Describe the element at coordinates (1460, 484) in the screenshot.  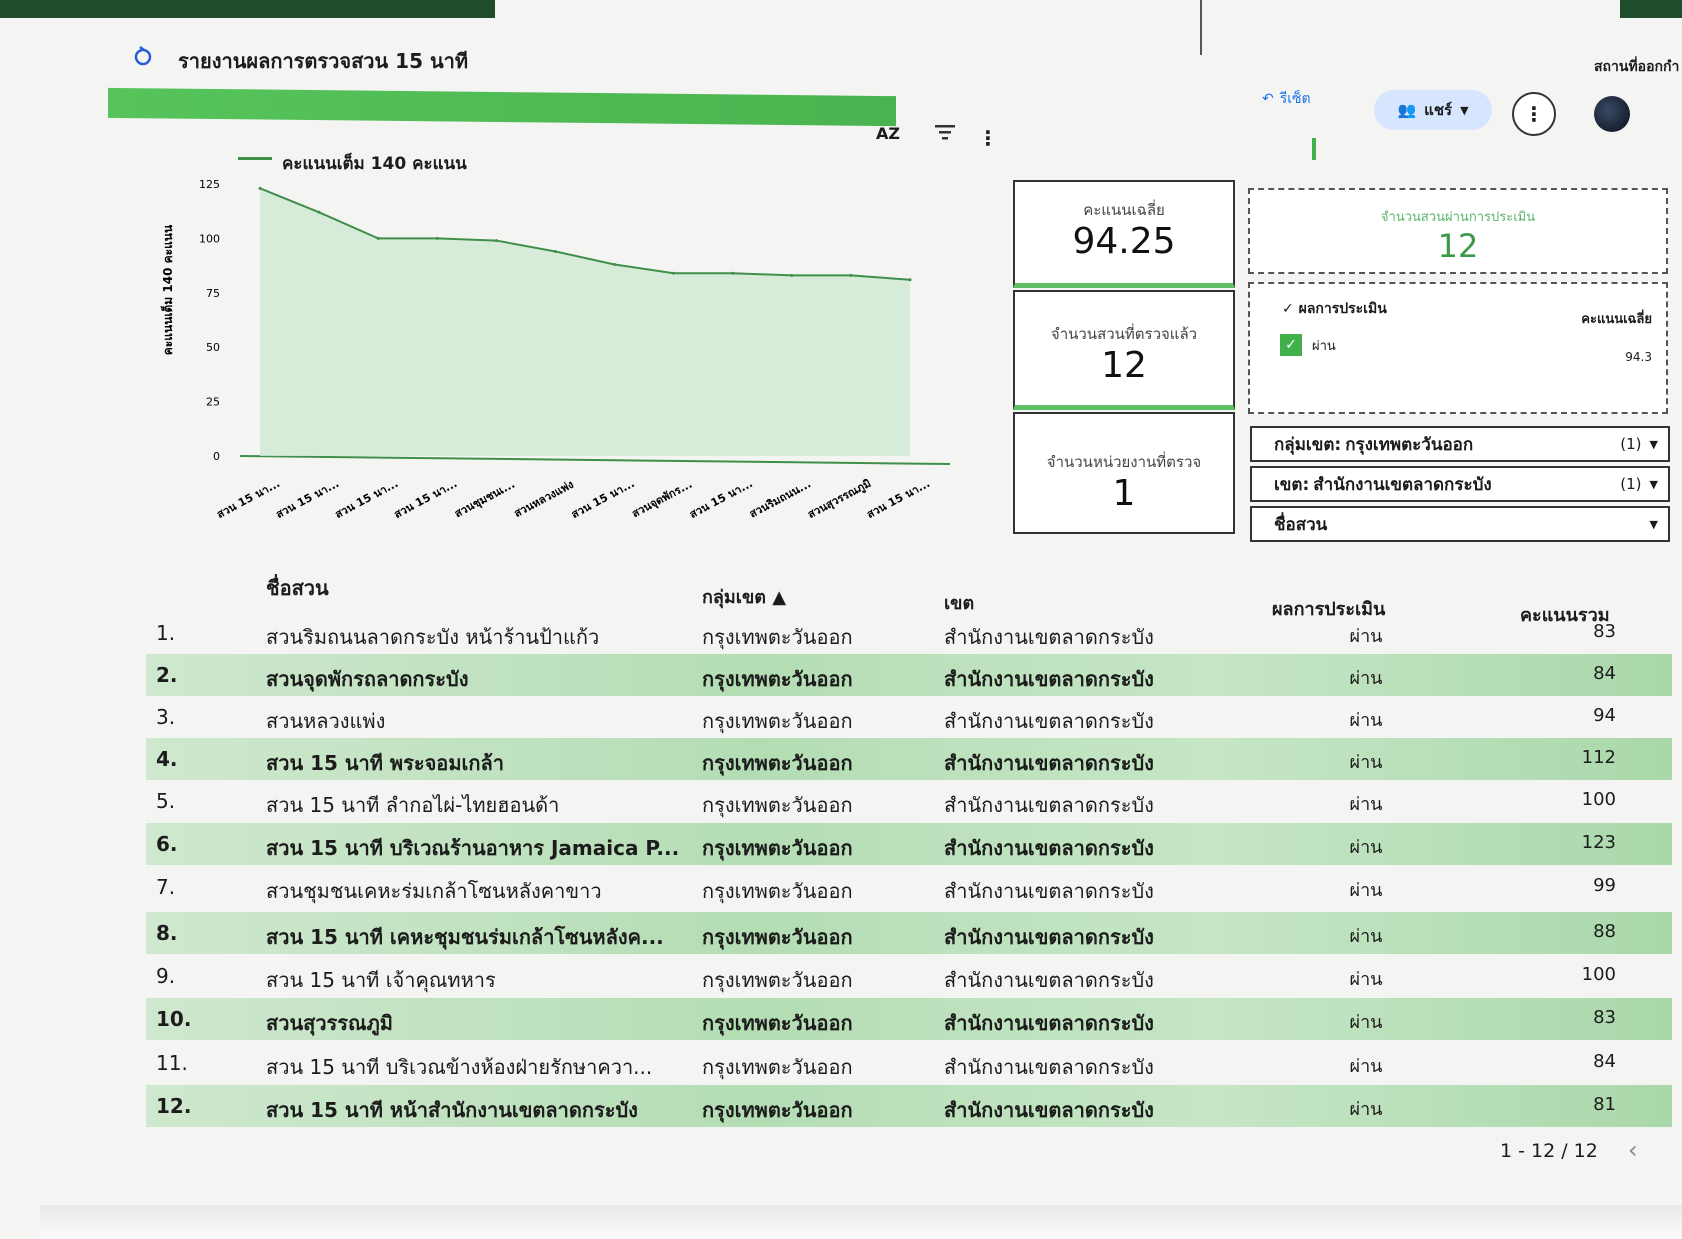
I see `filter-district: เขต: สำนักงานเขตลาดกระบัง (1) ▼` at that location.